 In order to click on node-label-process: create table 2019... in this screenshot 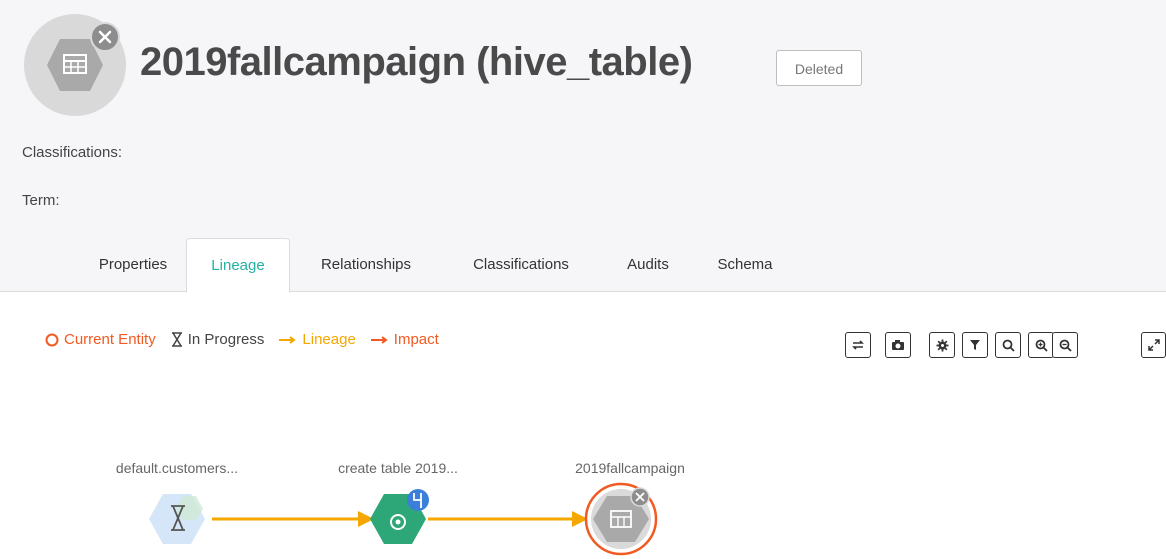, I will do `click(398, 468)`.